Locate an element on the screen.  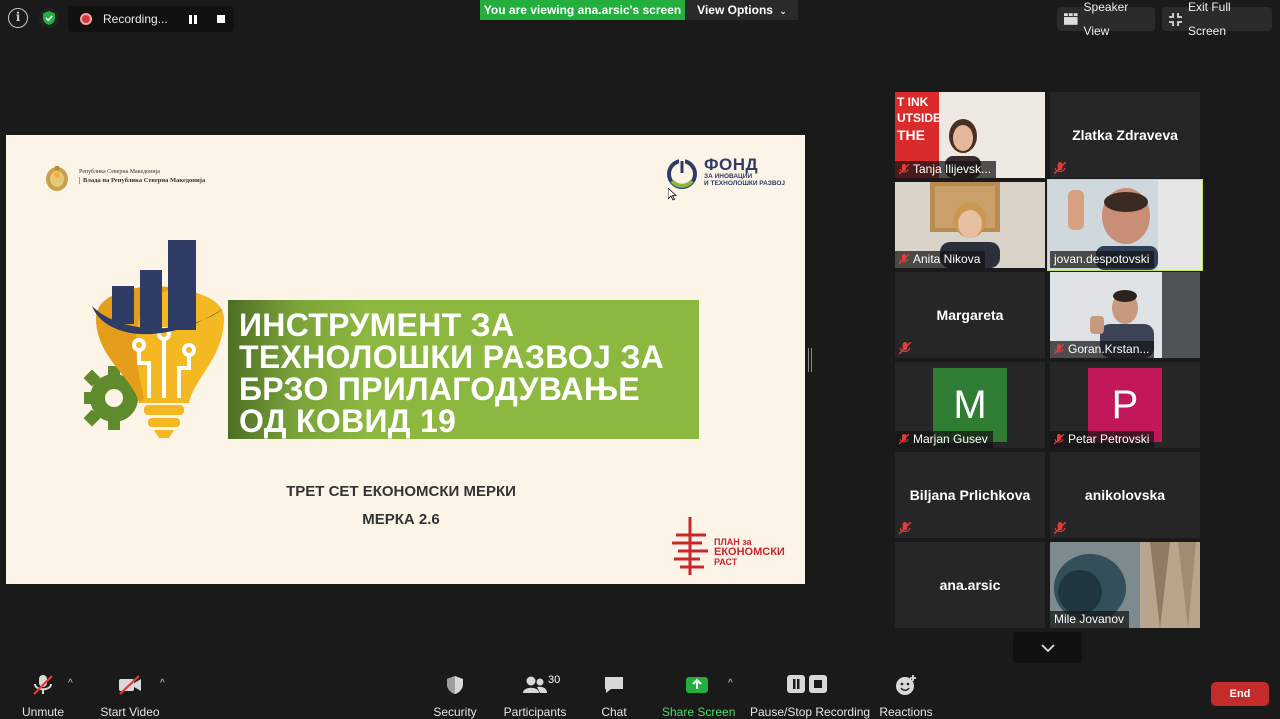
participant-tile: ana.arsic is located at coordinates (970, 585).